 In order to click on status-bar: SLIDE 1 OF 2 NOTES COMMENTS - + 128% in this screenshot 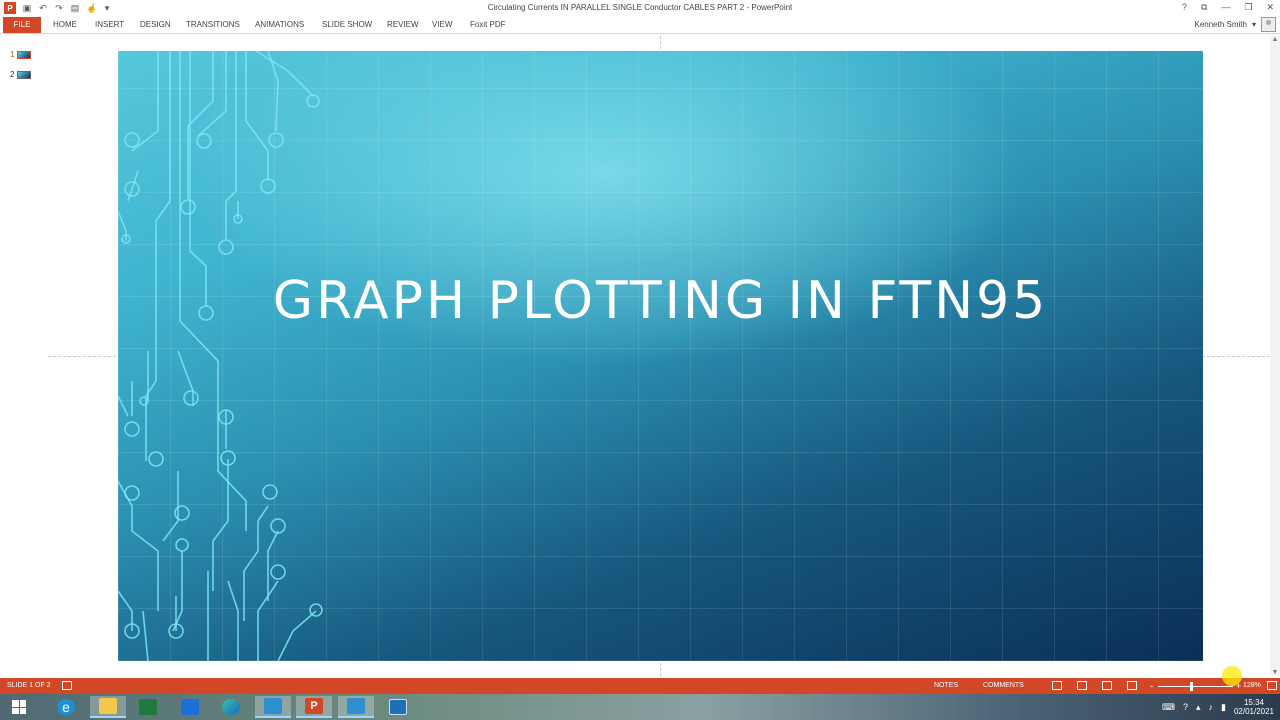, I will do `click(640, 686)`.